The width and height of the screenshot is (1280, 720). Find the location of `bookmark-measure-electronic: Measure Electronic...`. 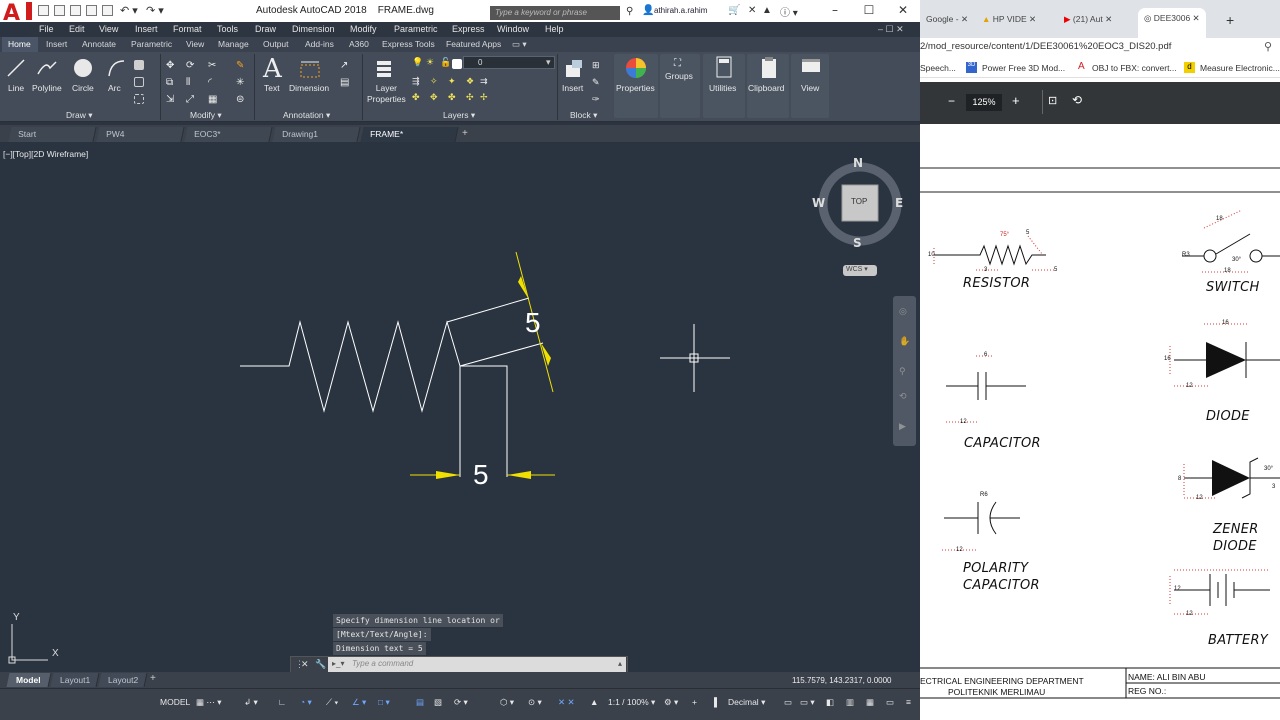

bookmark-measure-electronic: Measure Electronic... is located at coordinates (1240, 68).